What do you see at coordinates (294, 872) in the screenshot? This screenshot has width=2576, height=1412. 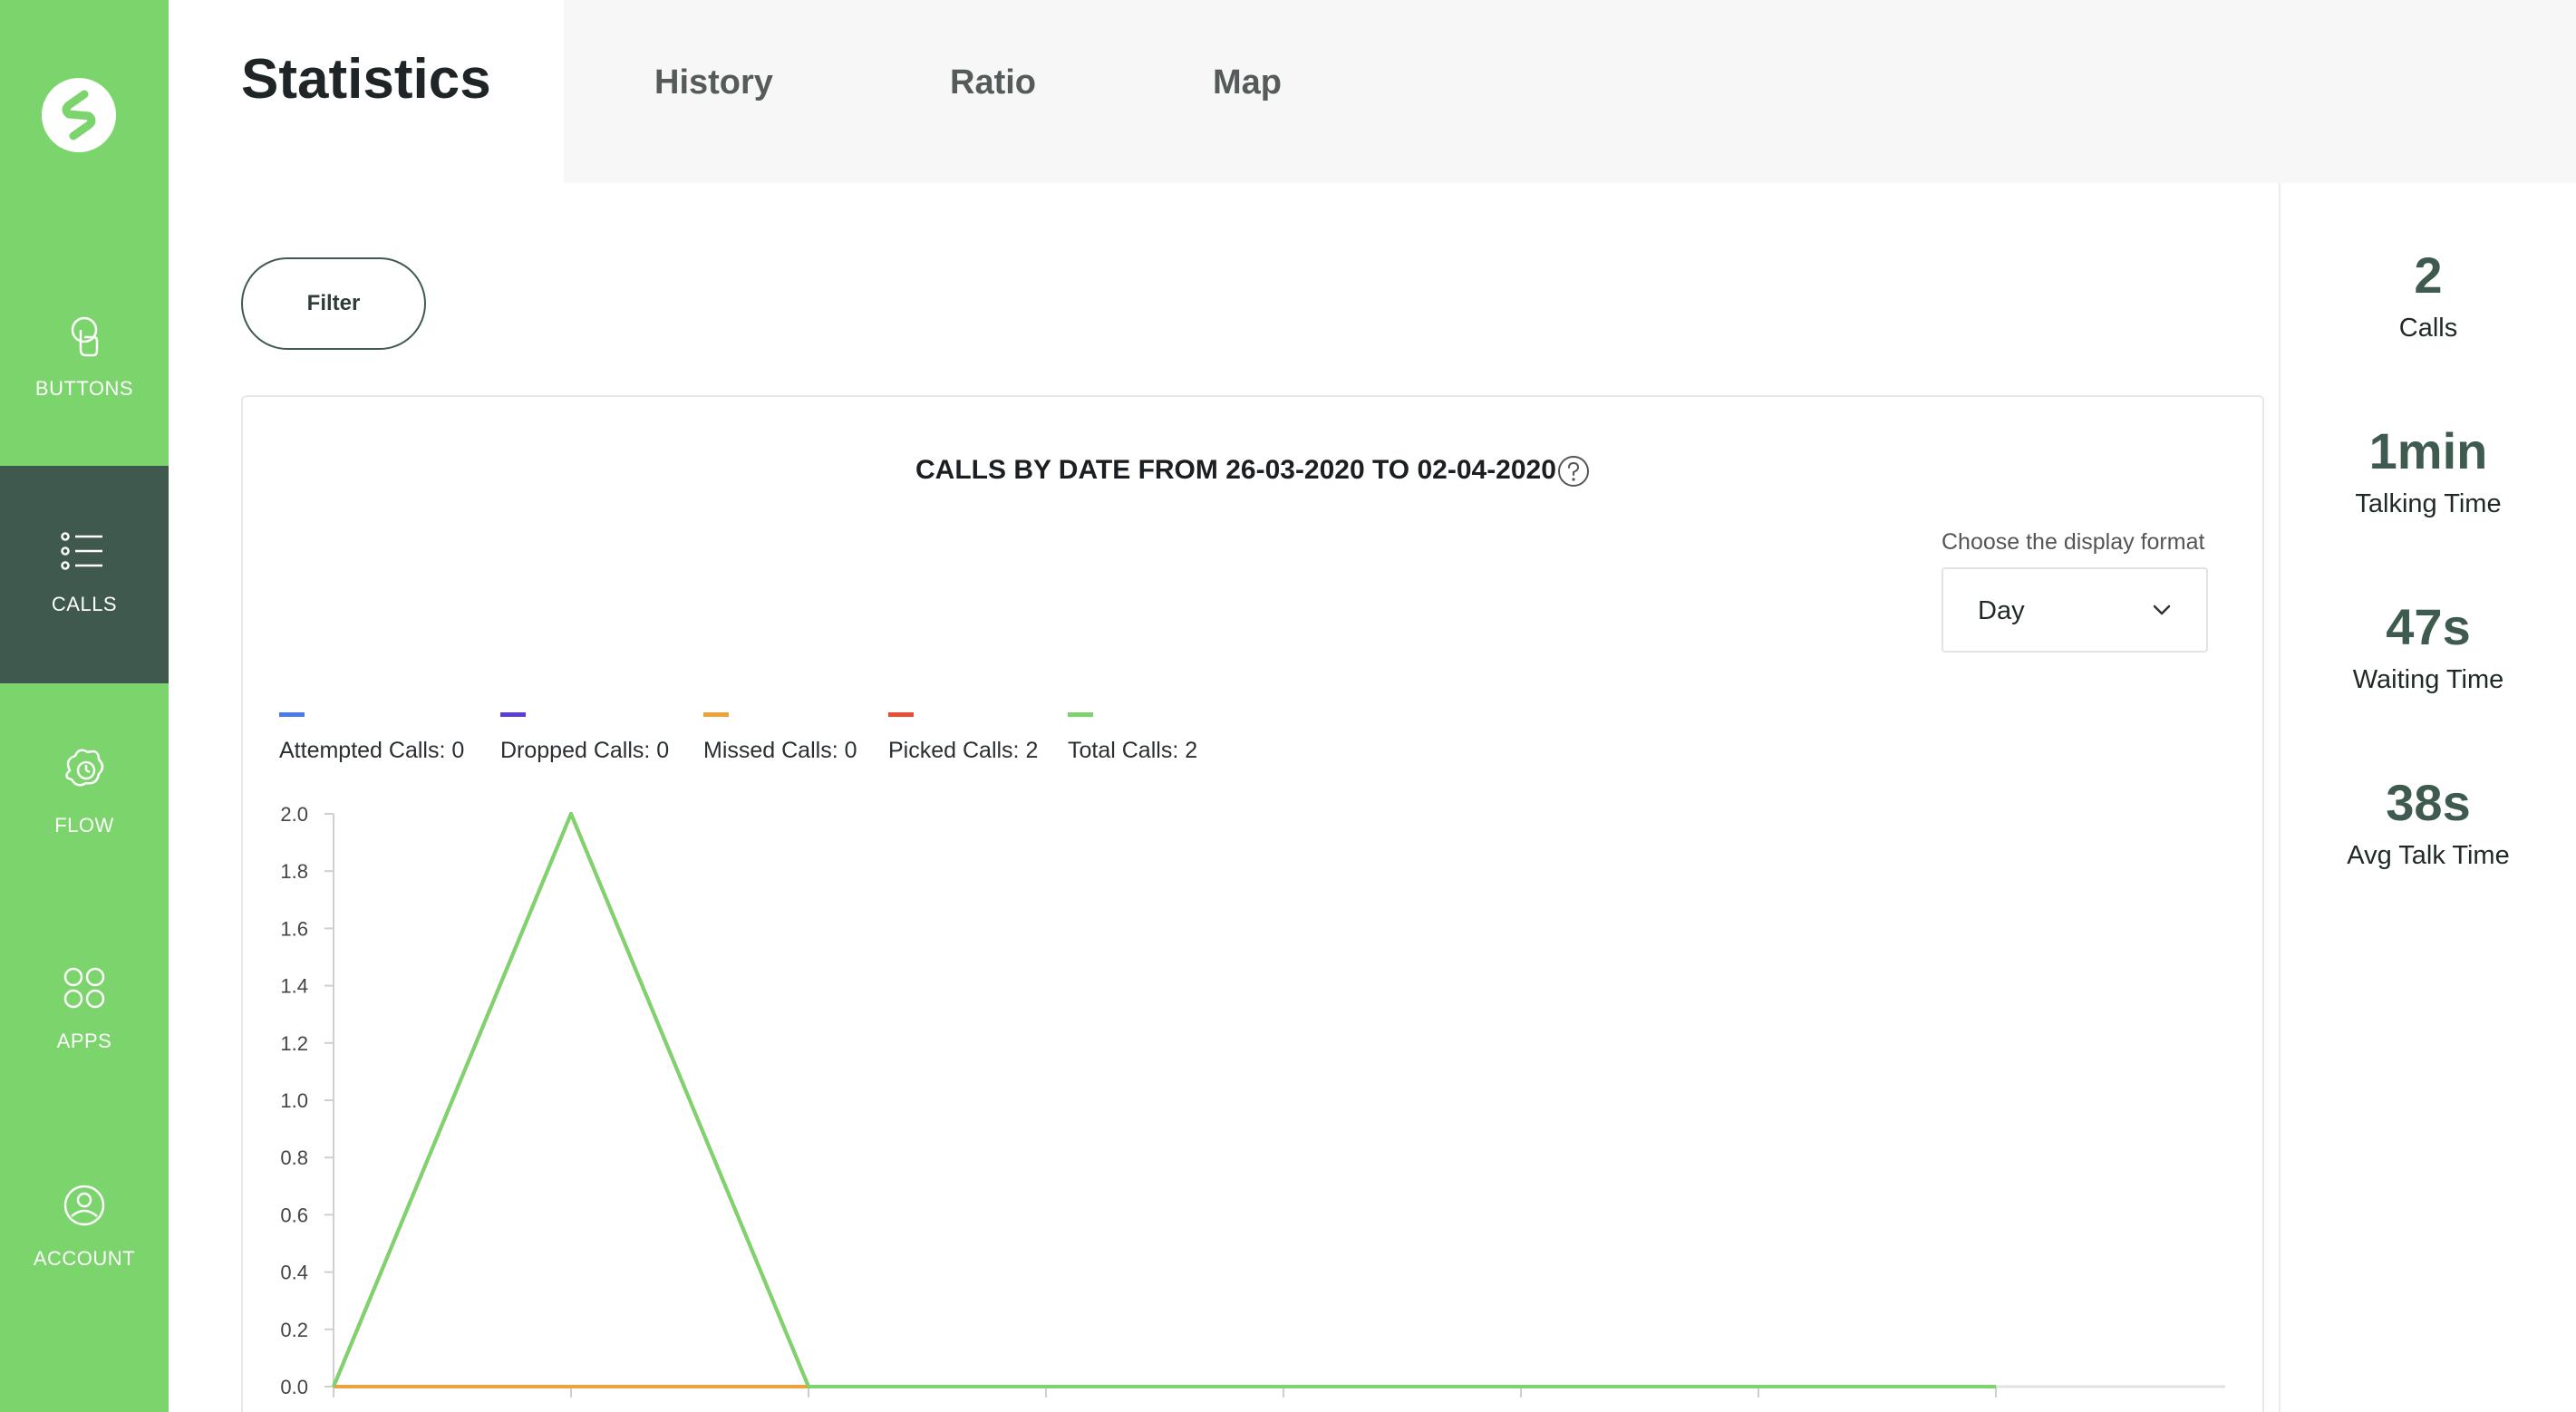 I see `y-tick-label: 1.8` at bounding box center [294, 872].